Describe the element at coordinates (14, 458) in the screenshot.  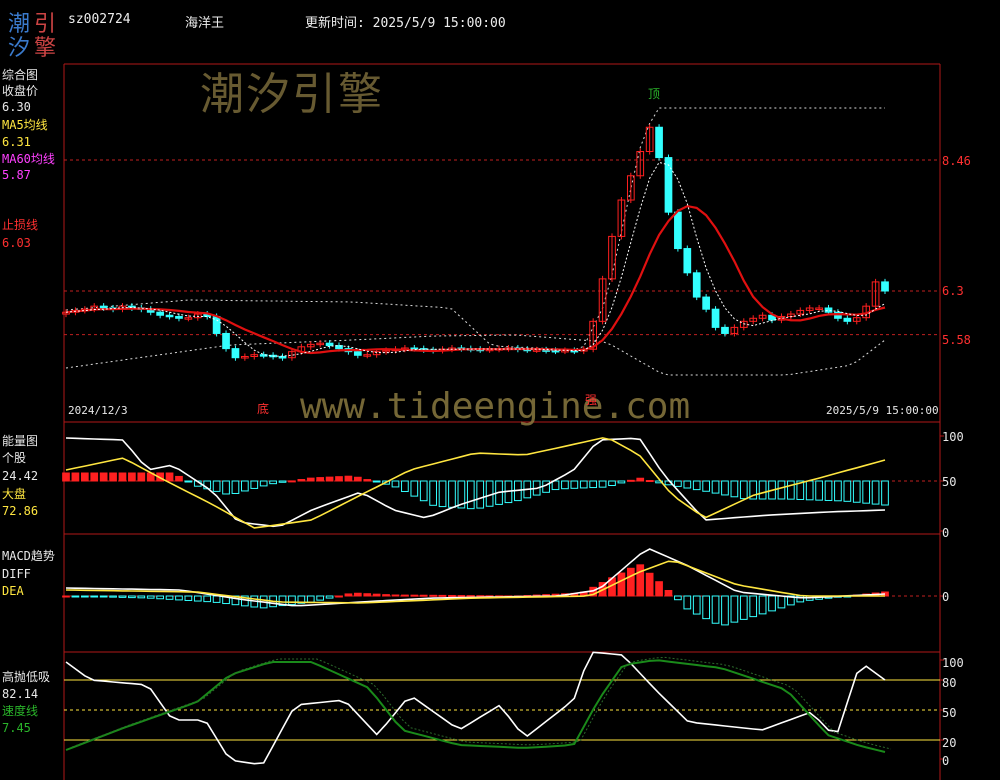
I see `stock-energy-label: 个股` at that location.